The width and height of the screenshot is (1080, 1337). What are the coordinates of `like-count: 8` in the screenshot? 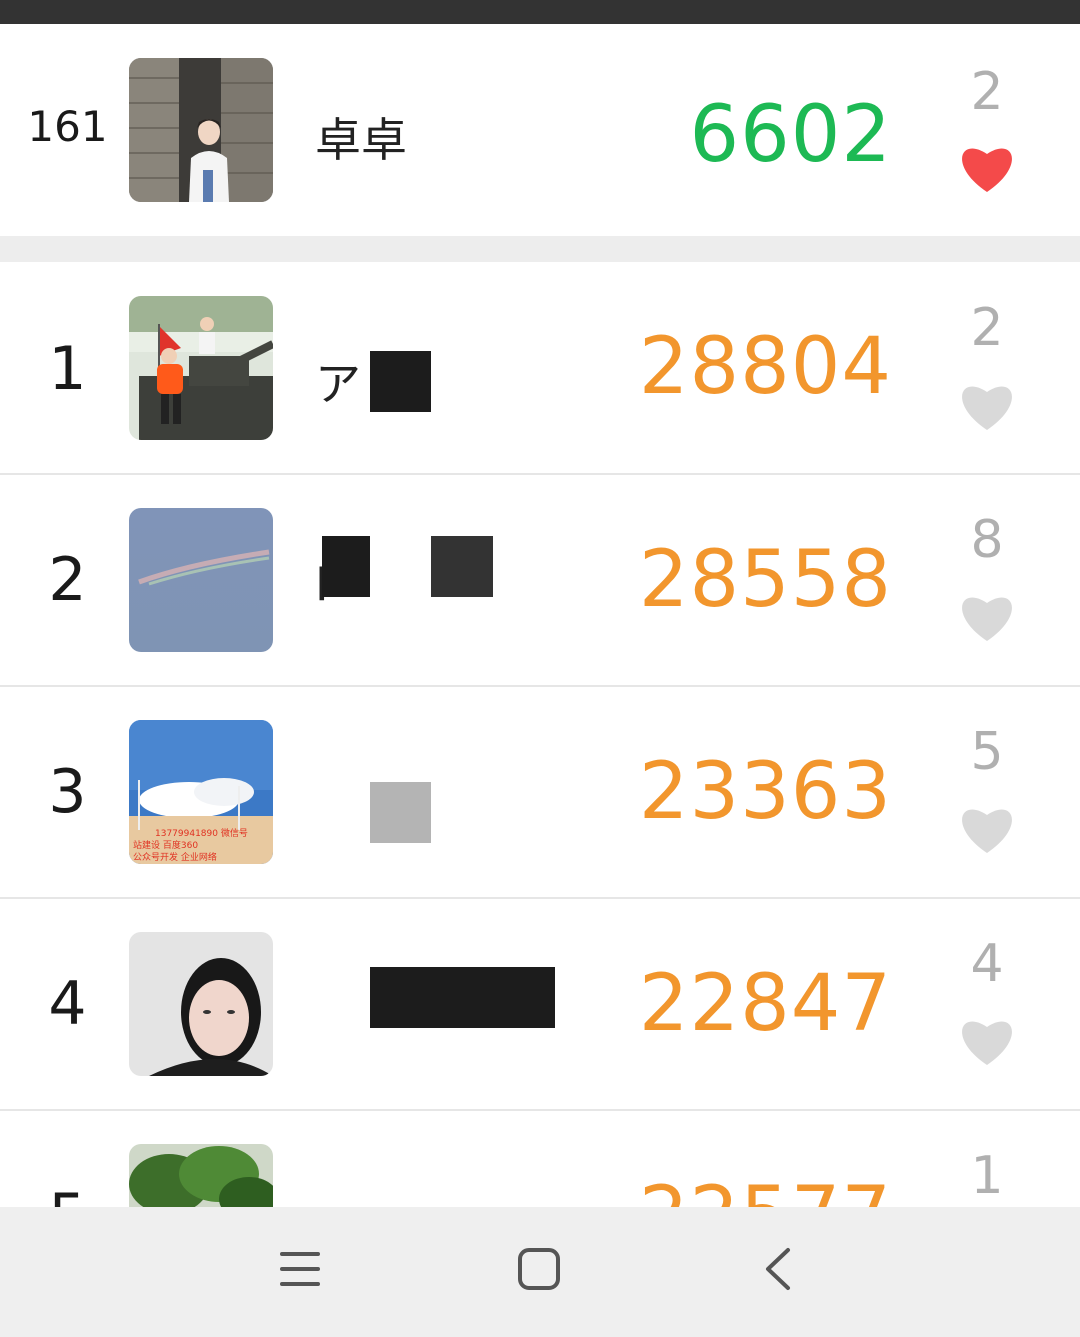 It's located at (987, 540).